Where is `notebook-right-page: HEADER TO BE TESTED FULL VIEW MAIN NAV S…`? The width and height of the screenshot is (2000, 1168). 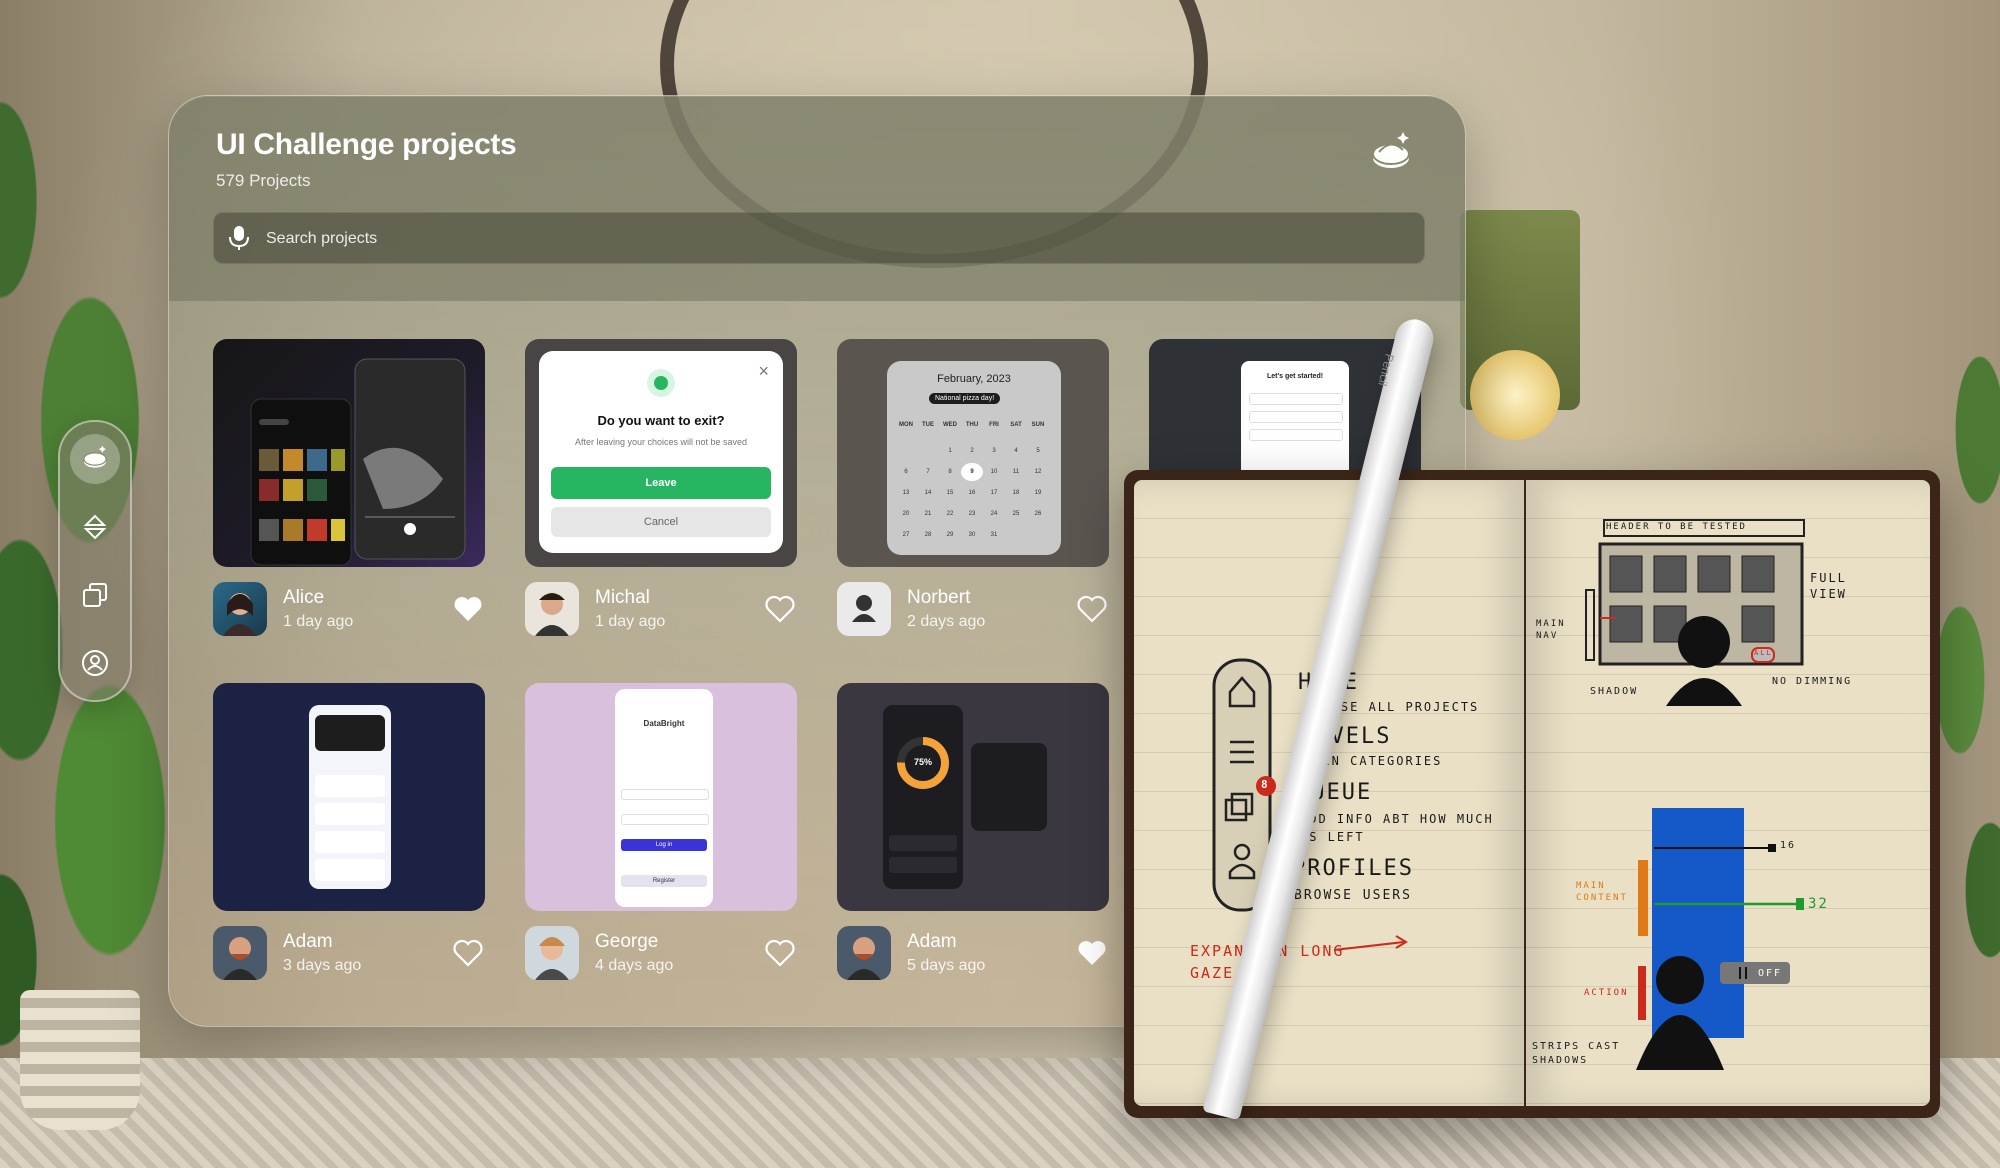 notebook-right-page: HEADER TO BE TESTED FULL VIEW MAIN NAV S… is located at coordinates (1728, 793).